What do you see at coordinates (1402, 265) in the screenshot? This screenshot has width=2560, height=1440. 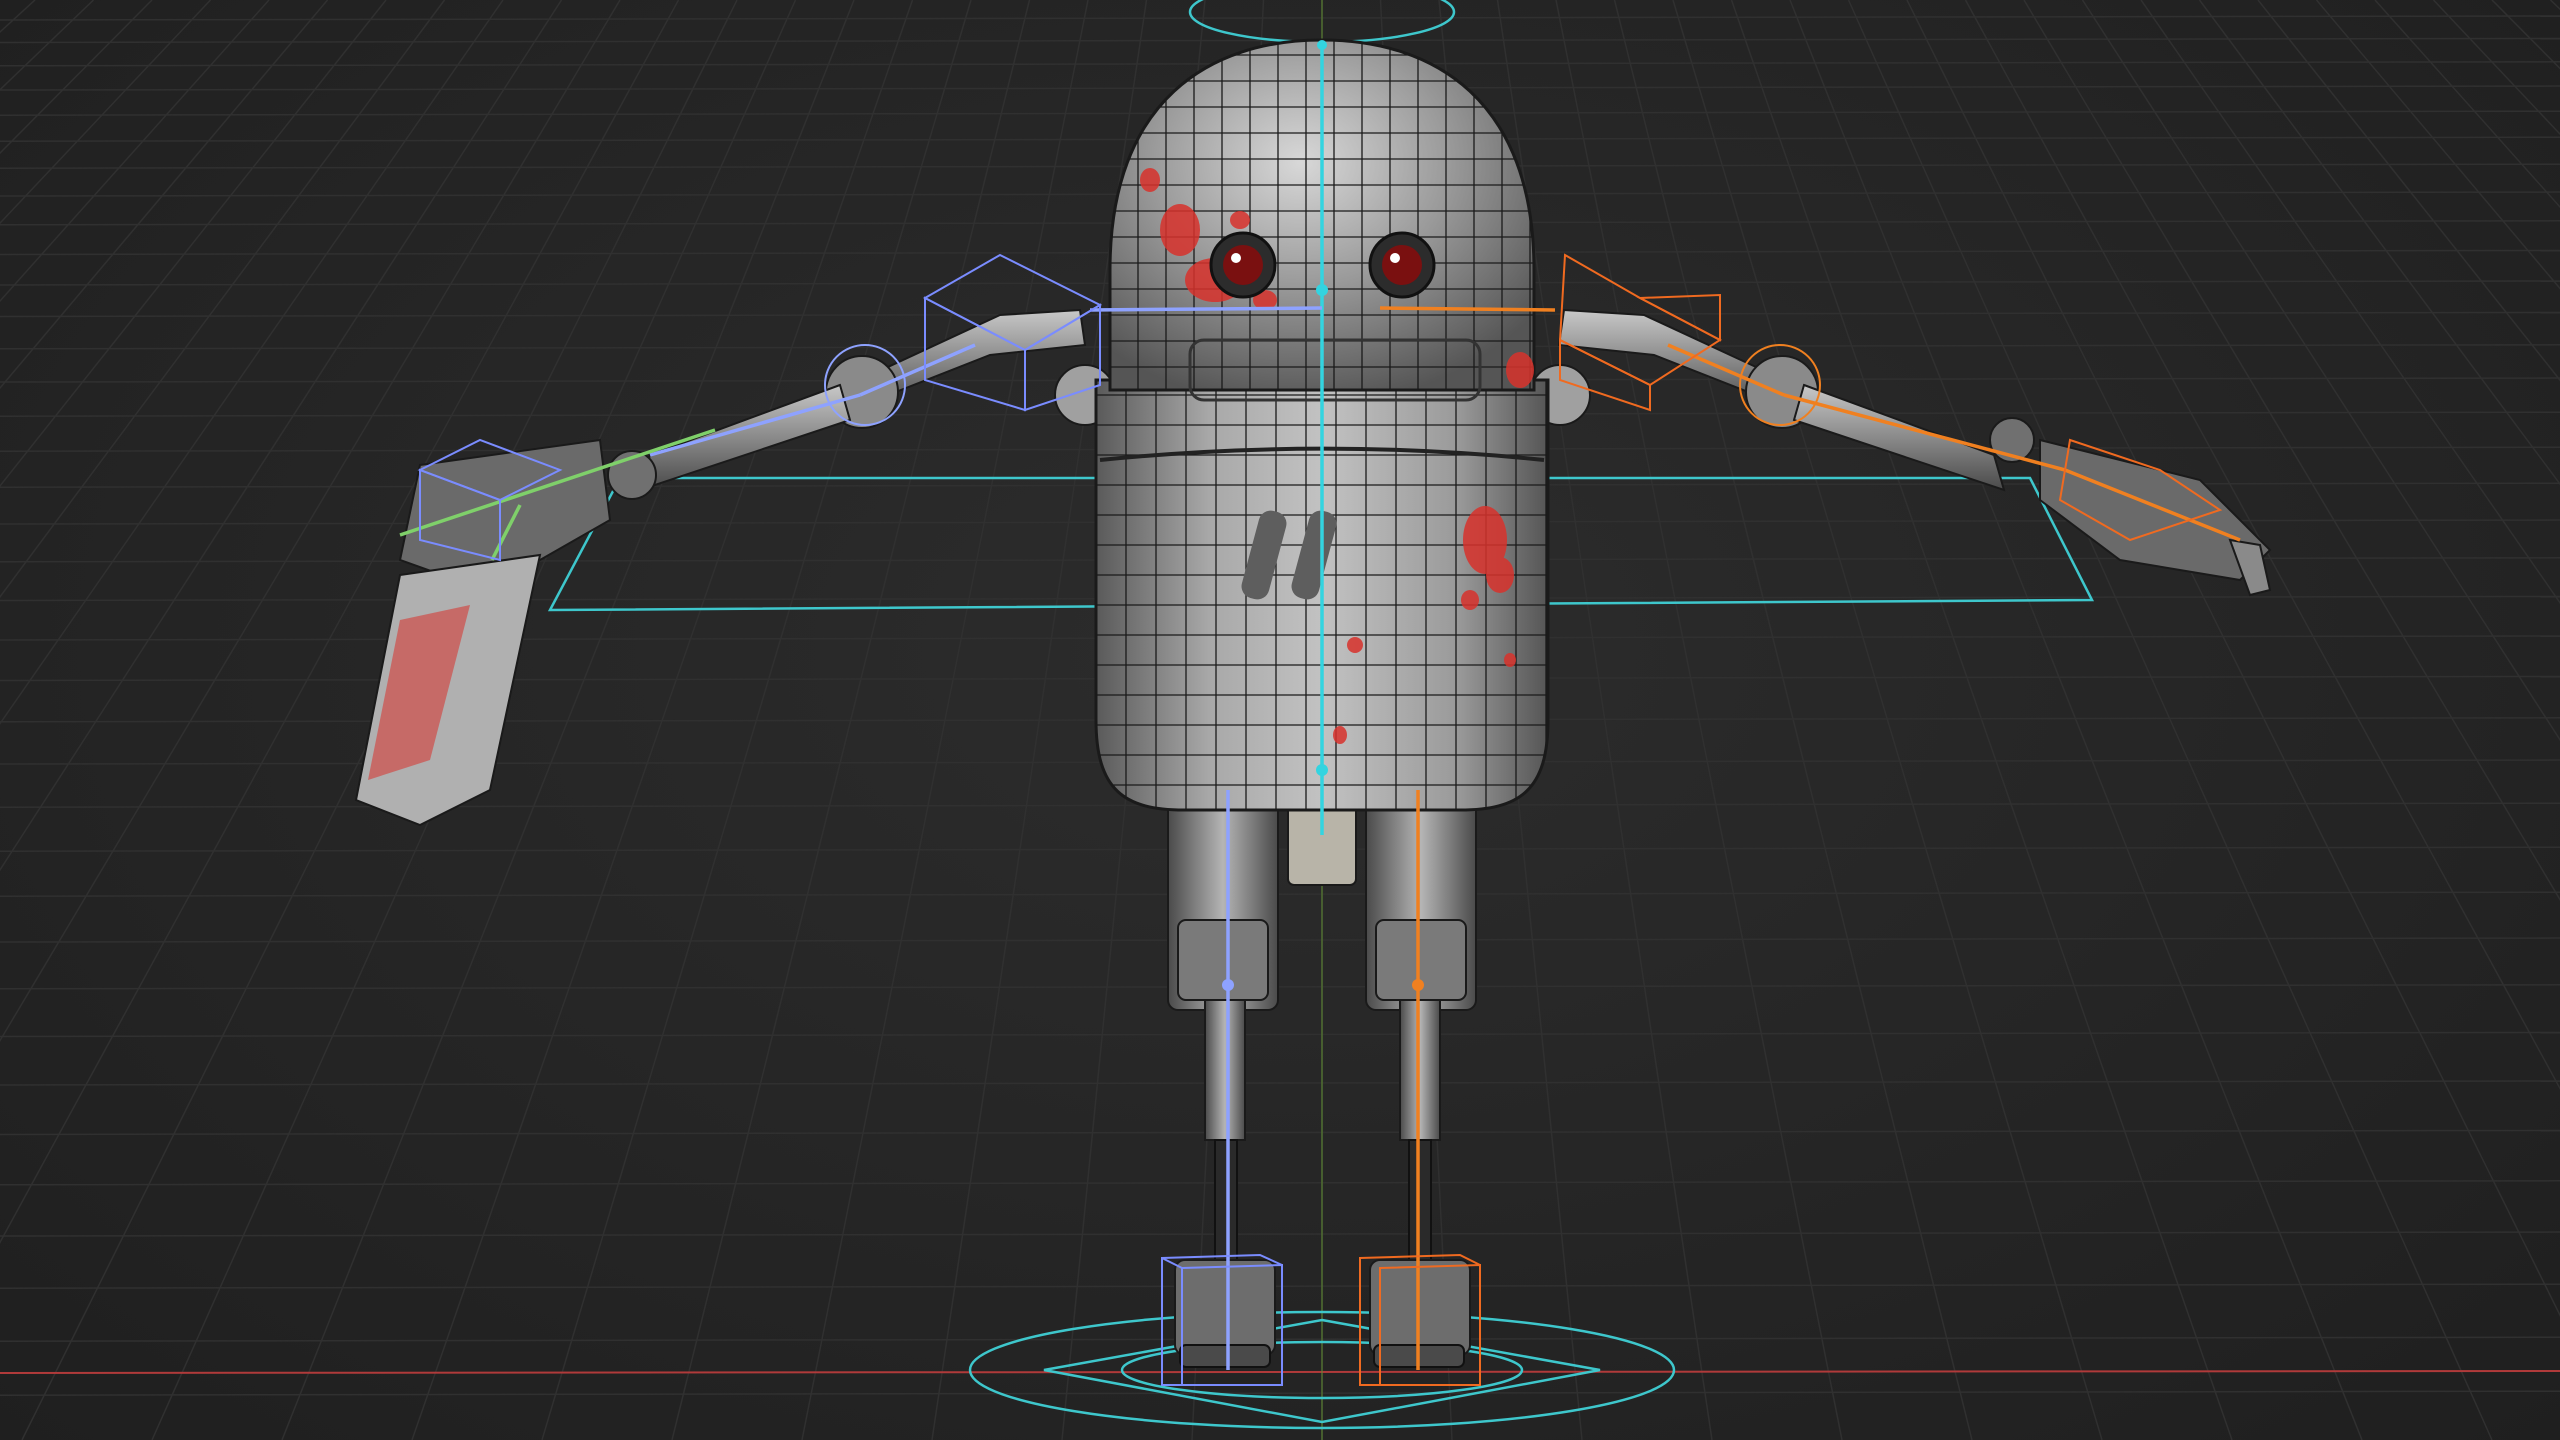 I see `right-eye` at bounding box center [1402, 265].